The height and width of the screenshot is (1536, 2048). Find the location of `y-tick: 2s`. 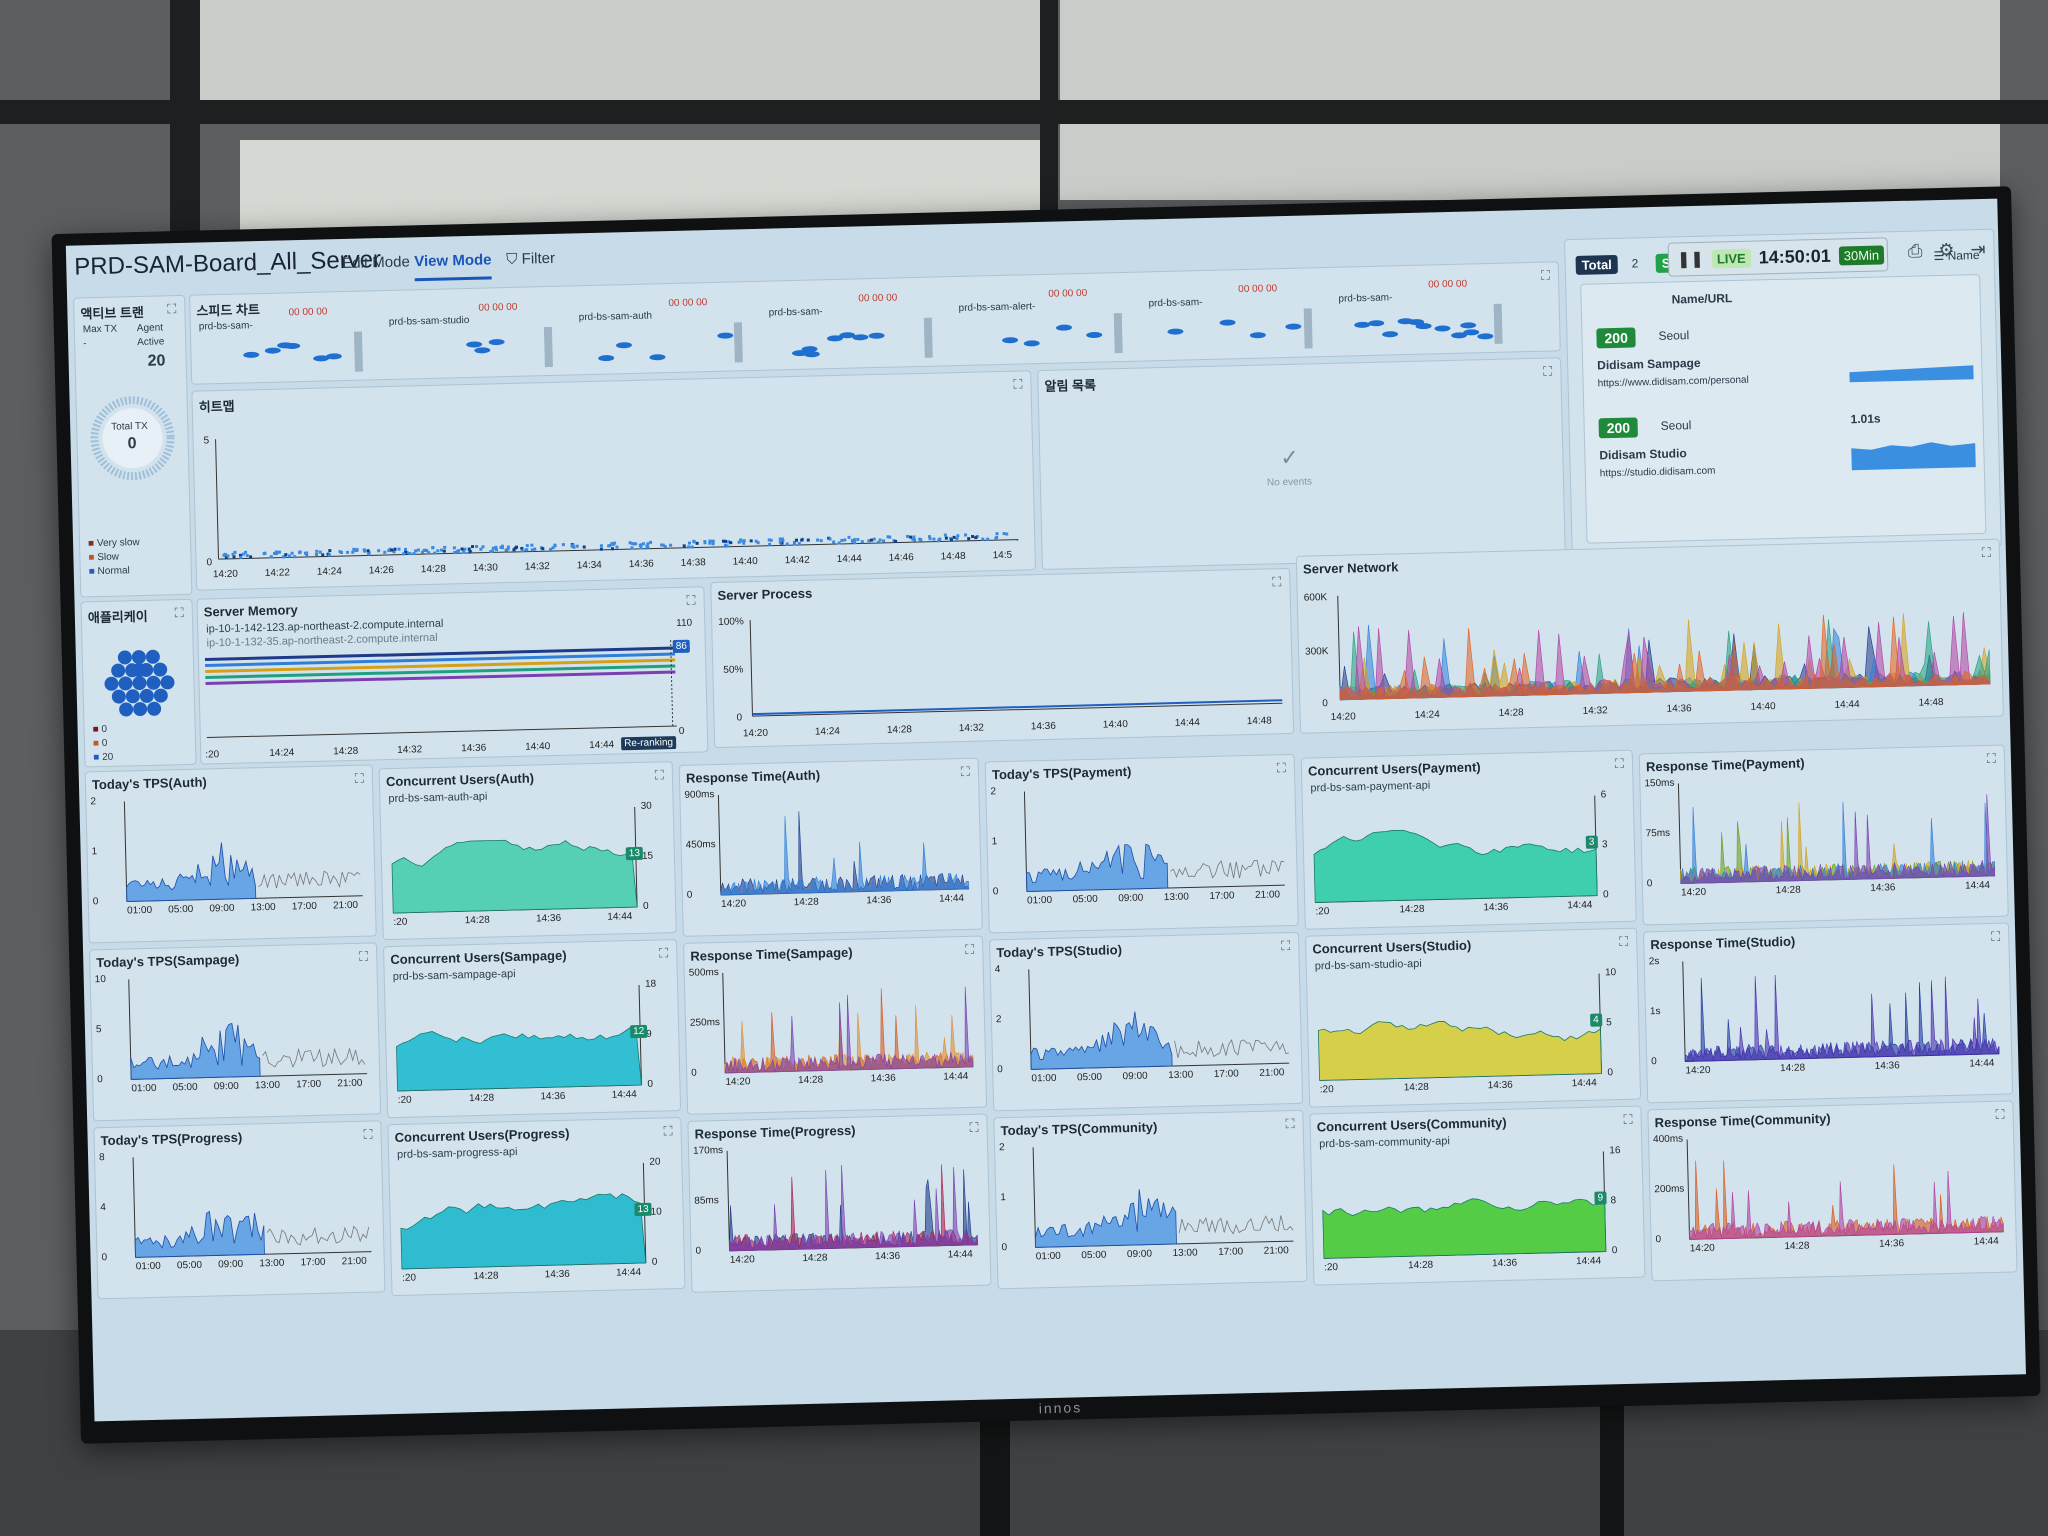

y-tick: 2s is located at coordinates (1654, 962).